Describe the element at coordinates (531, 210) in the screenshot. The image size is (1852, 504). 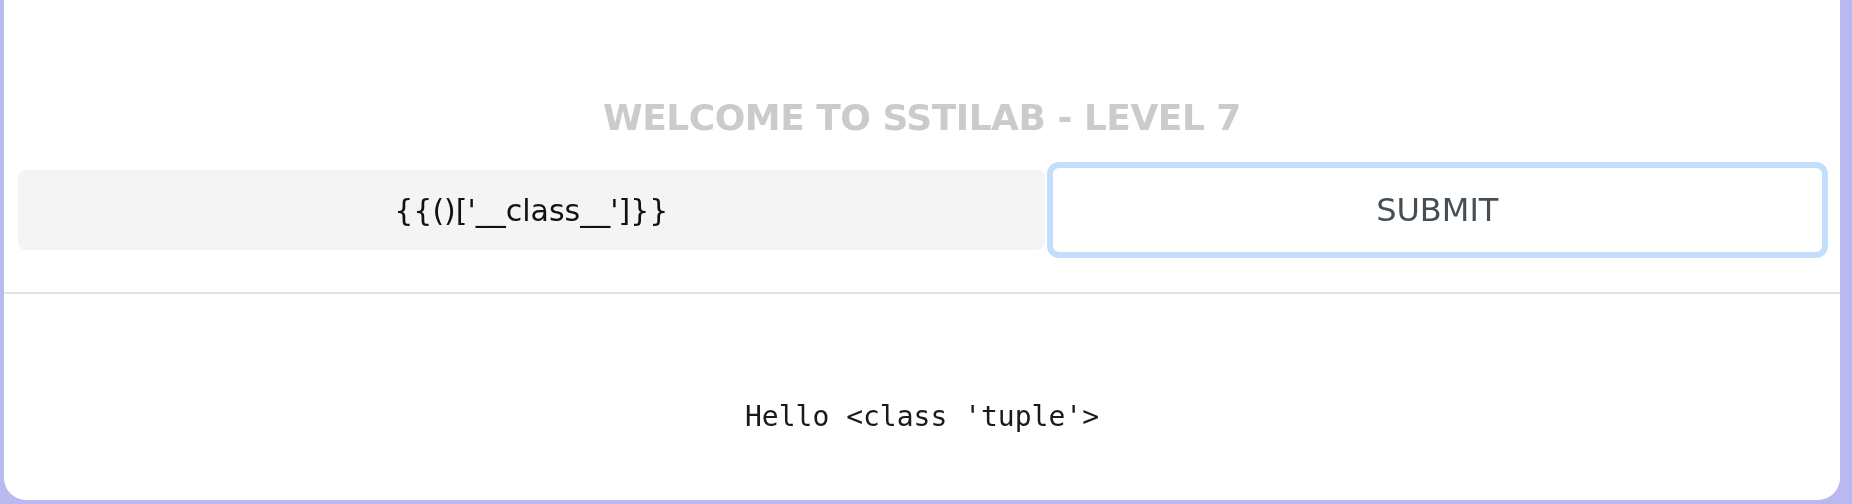
I see `input-field: {{()['__class__']}}` at that location.